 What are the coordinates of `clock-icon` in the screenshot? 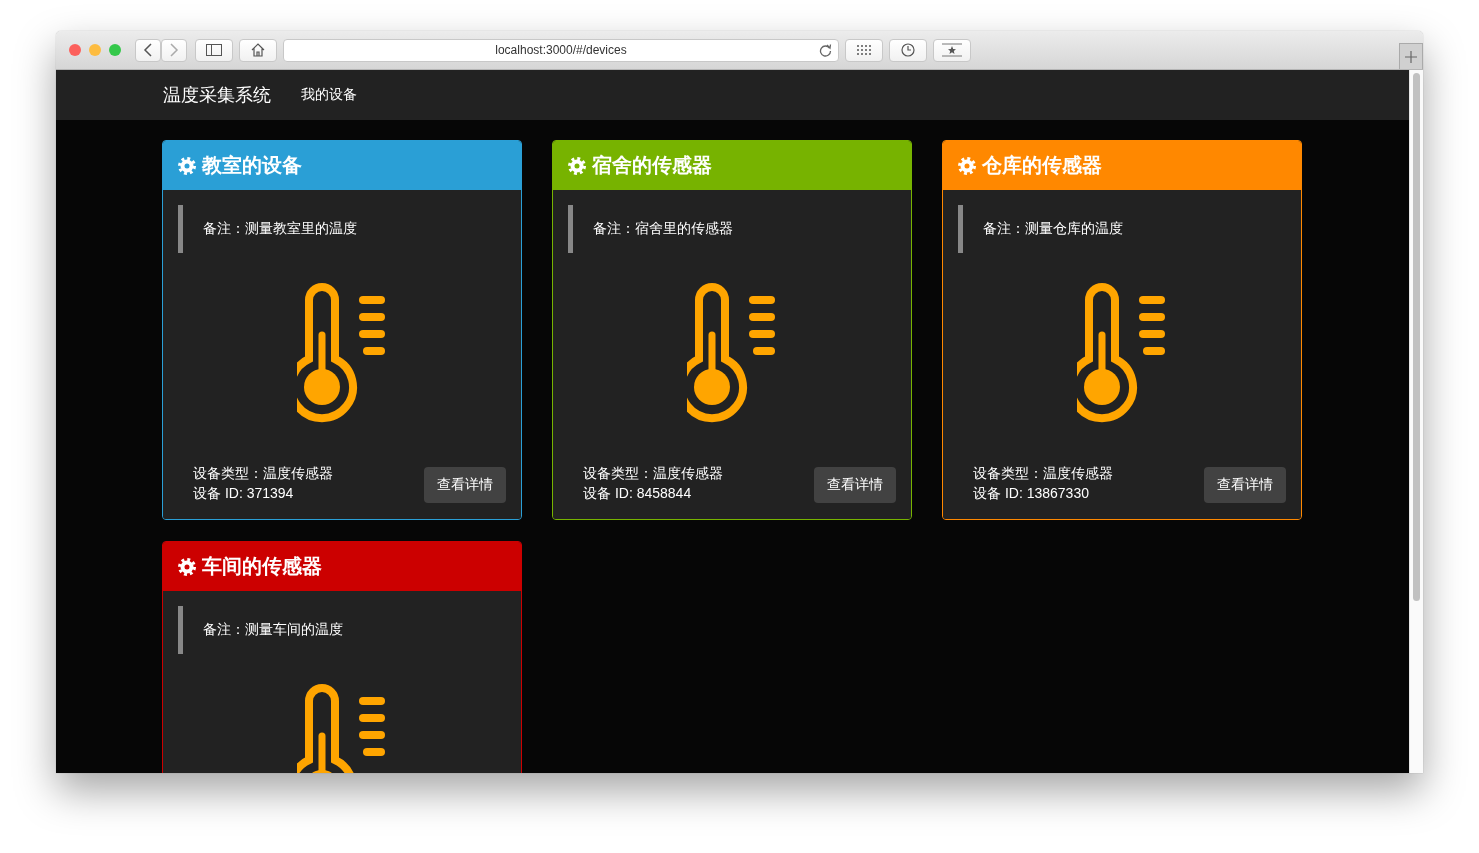 It's located at (908, 50).